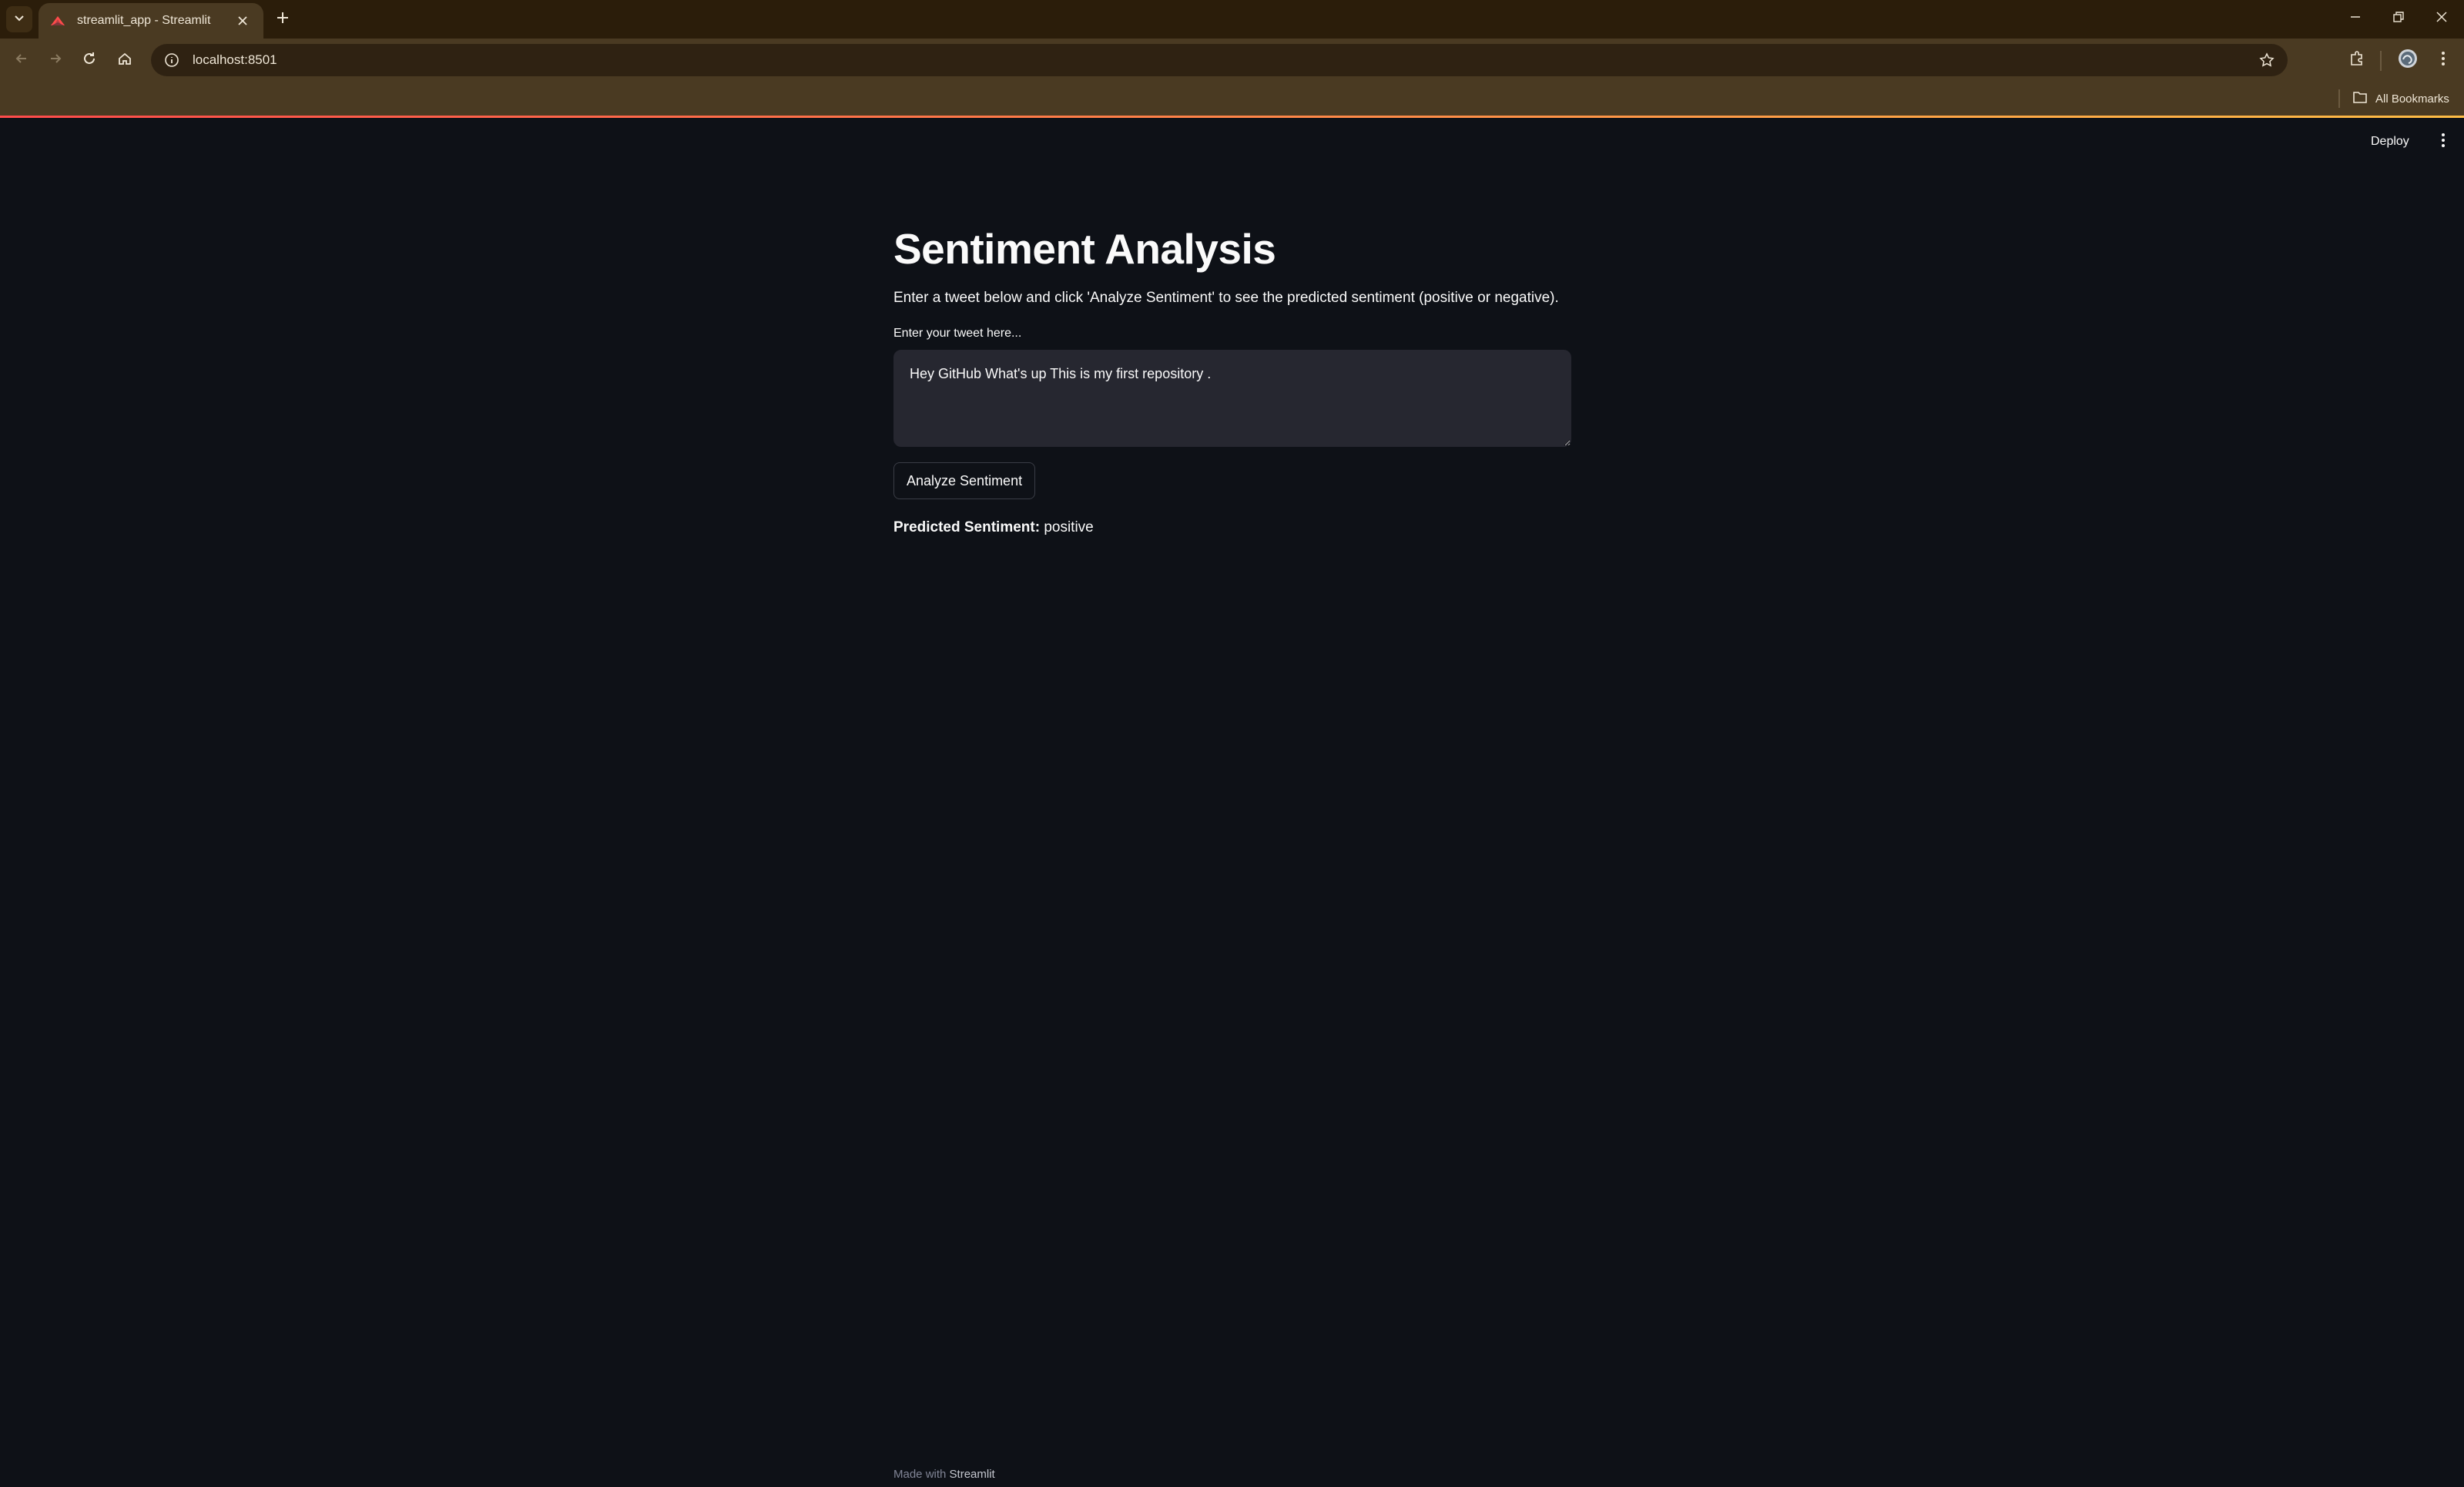 The height and width of the screenshot is (1487, 2464). Describe the element at coordinates (172, 60) in the screenshot. I see `site-info-icon` at that location.